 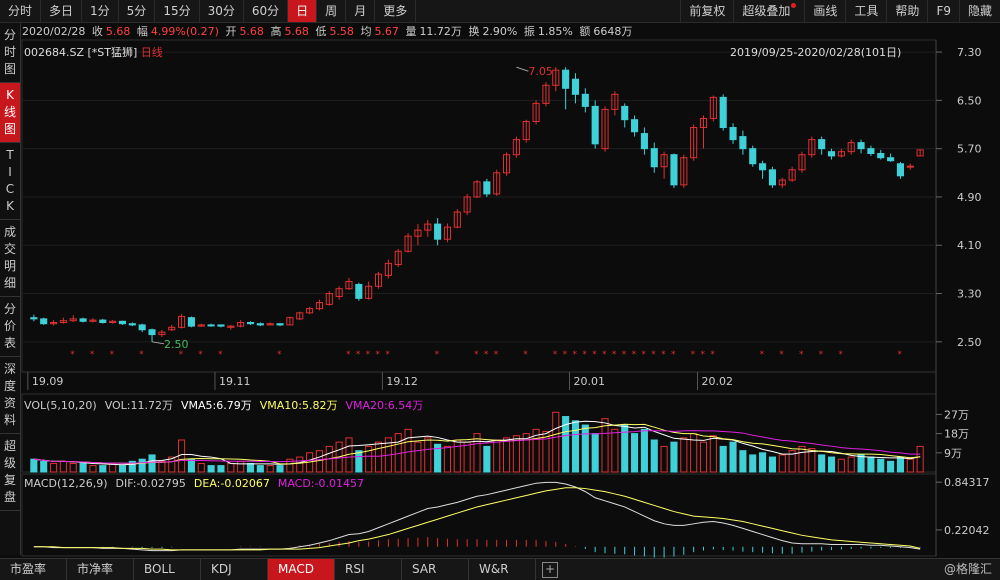 What do you see at coordinates (298, 405) in the screenshot?
I see `vma10-value: VMA10:5.82万` at bounding box center [298, 405].